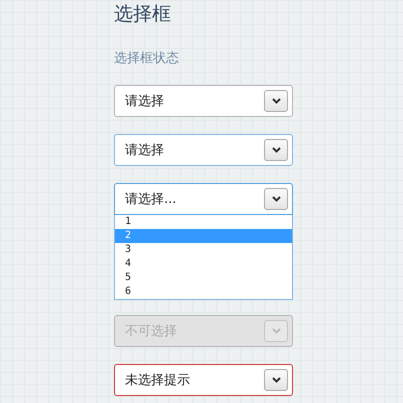  I want to click on dropdown-option: 6, so click(203, 292).